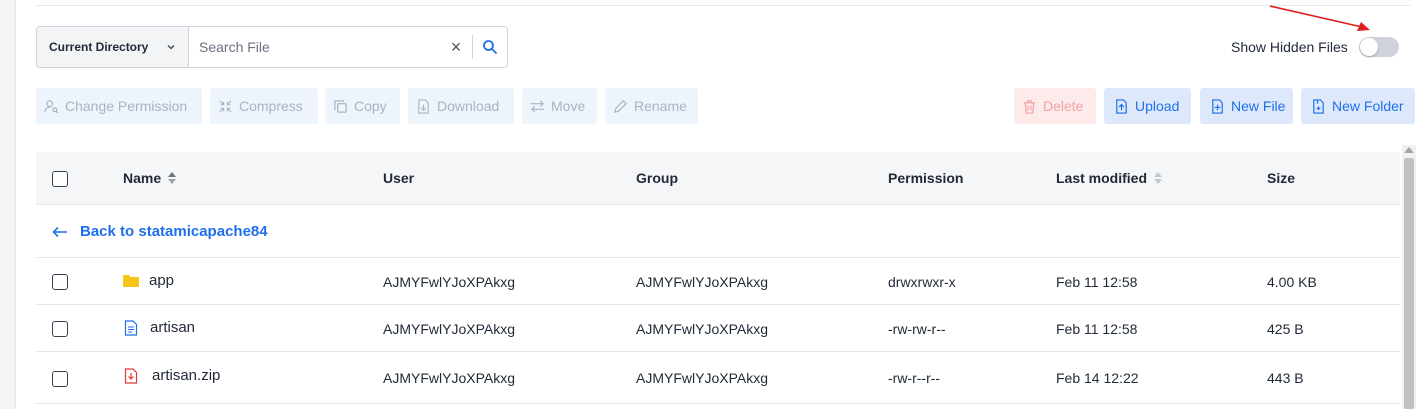 The width and height of the screenshot is (1422, 409). Describe the element at coordinates (174, 231) in the screenshot. I see `back-link-label: Back to statamicapache84` at that location.